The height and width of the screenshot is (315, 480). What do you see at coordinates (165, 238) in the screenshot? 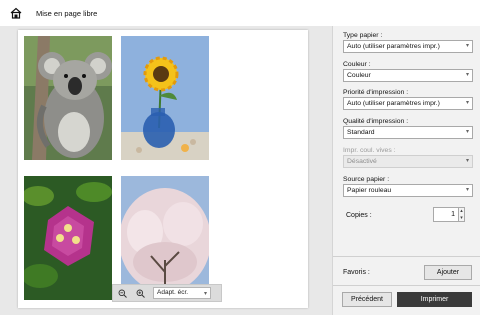
I see `photo-cherry-blossom` at bounding box center [165, 238].